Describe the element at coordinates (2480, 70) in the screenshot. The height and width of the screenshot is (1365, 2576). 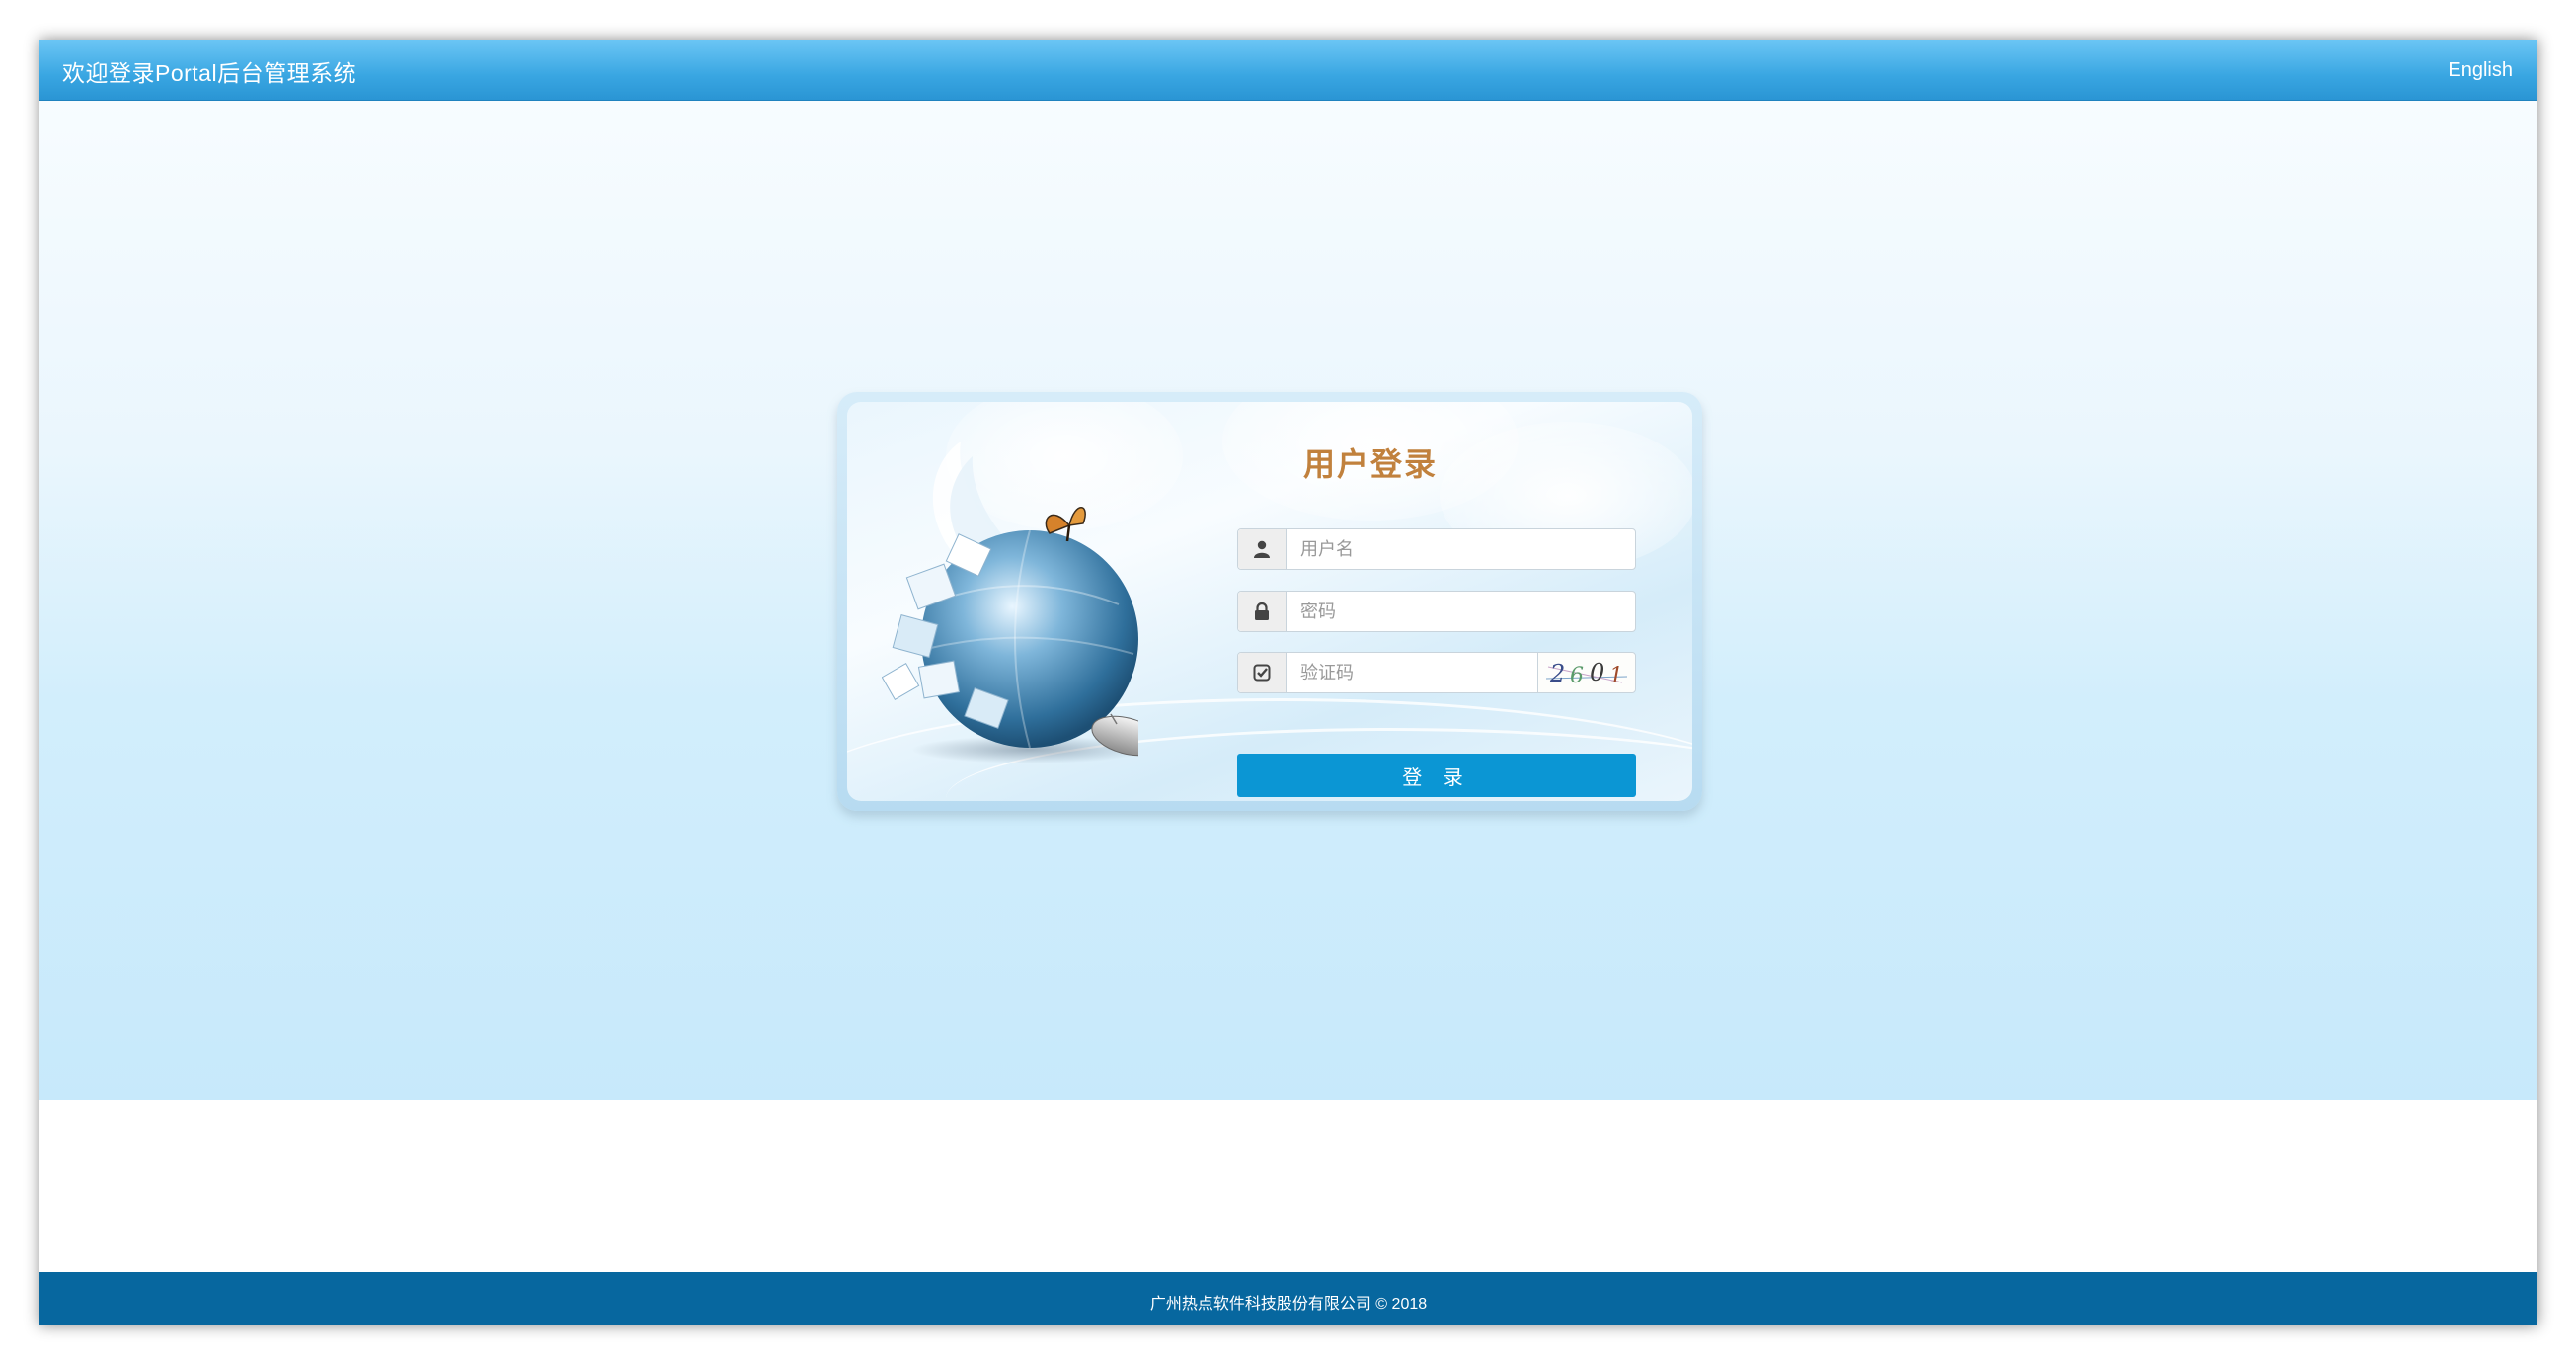
I see `language-switch-link: English` at that location.